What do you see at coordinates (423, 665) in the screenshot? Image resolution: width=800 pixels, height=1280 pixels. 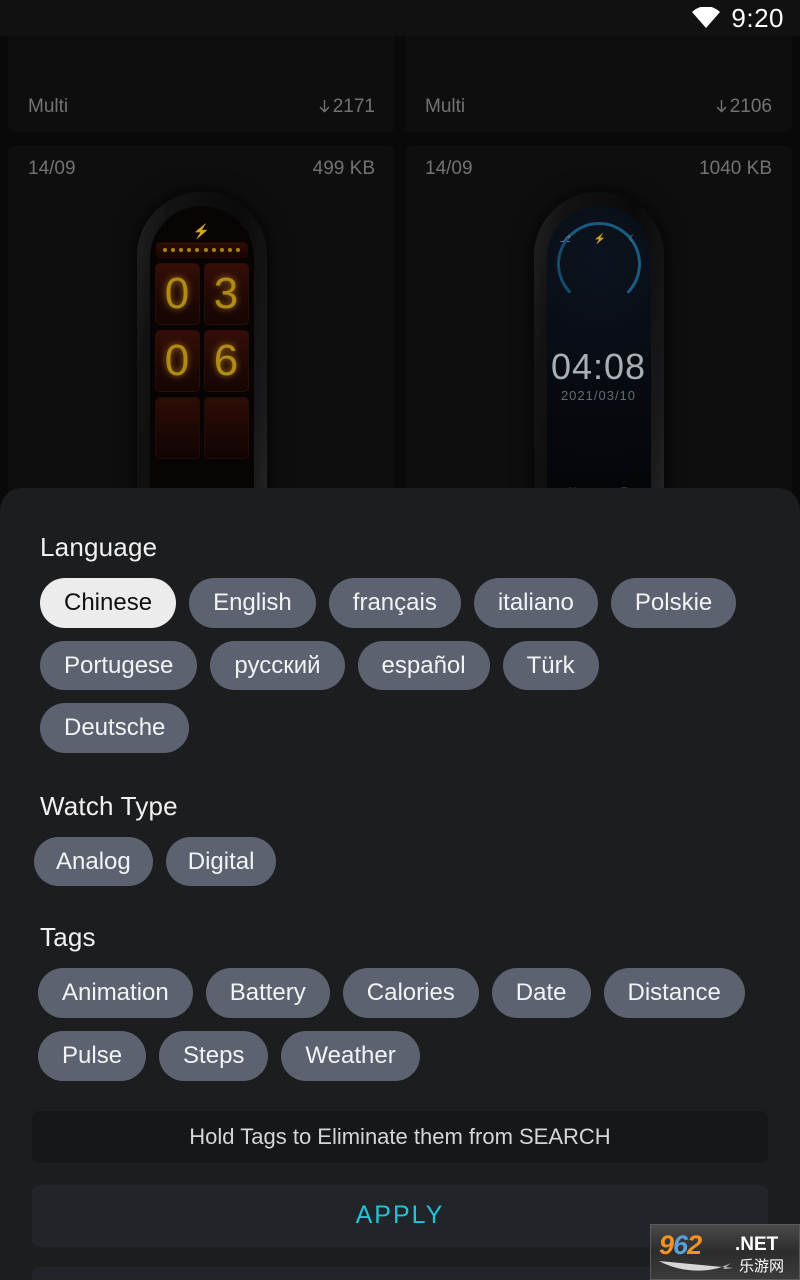 I see `language-chip-espanol: español` at bounding box center [423, 665].